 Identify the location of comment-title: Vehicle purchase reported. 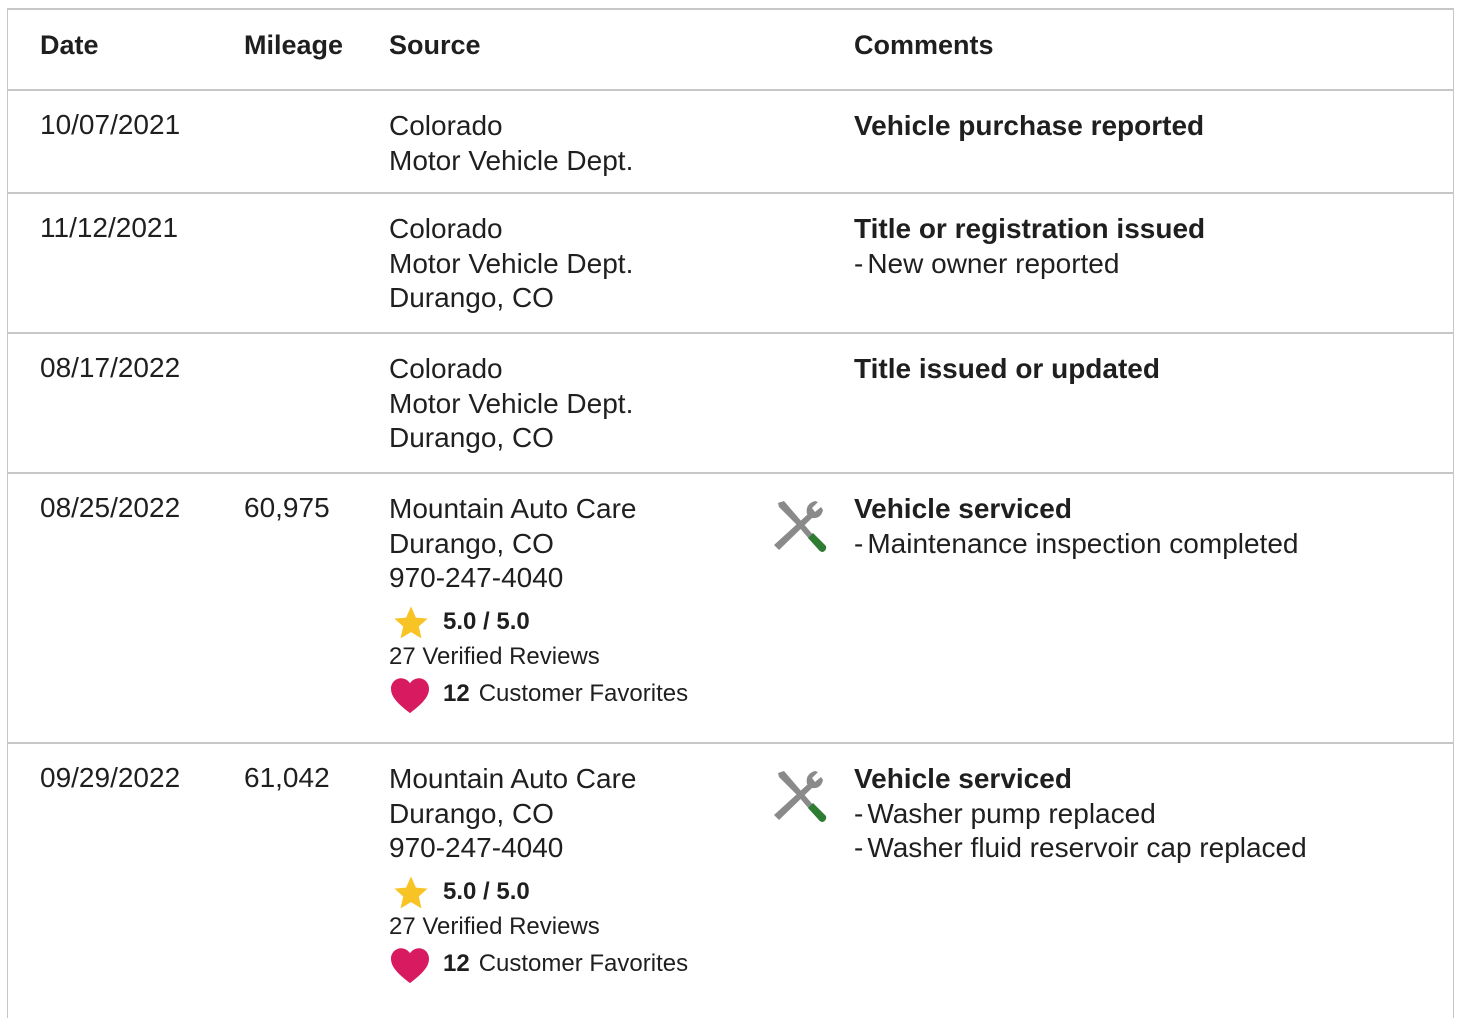
(1029, 125).